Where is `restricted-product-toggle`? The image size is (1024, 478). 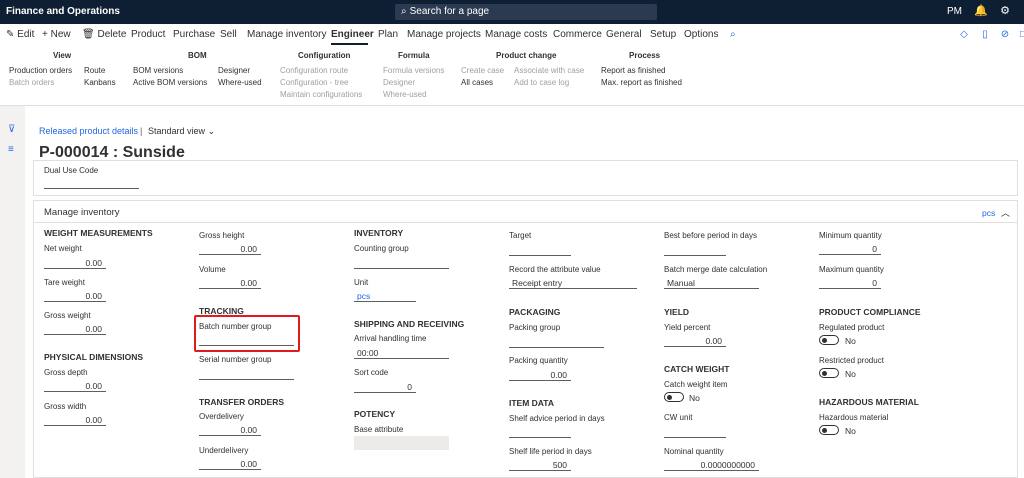
restricted-product-toggle is located at coordinates (829, 373).